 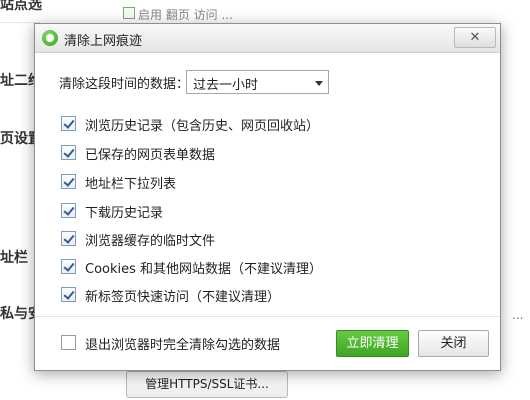 What do you see at coordinates (267, 38) in the screenshot?
I see `dialog-titlebar: 清除上网痕迹 ✕` at bounding box center [267, 38].